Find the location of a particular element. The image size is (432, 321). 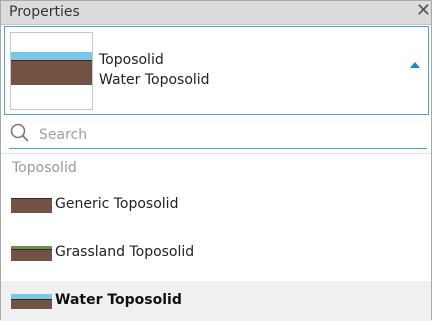

grassland-toposolid-swatch-icon is located at coordinates (31, 253).